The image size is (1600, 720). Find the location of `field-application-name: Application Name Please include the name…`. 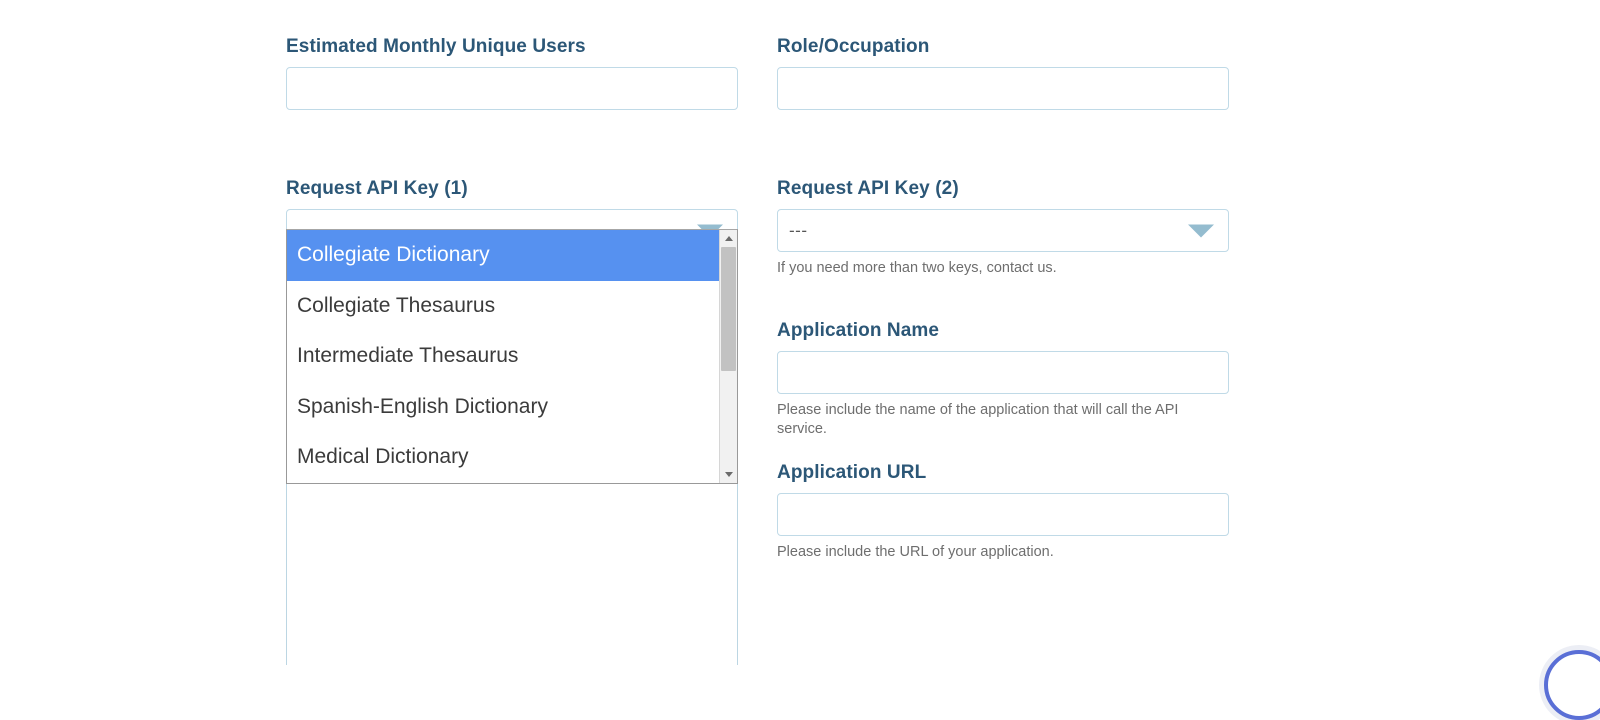

field-application-name: Application Name Please include the name… is located at coordinates (1003, 379).